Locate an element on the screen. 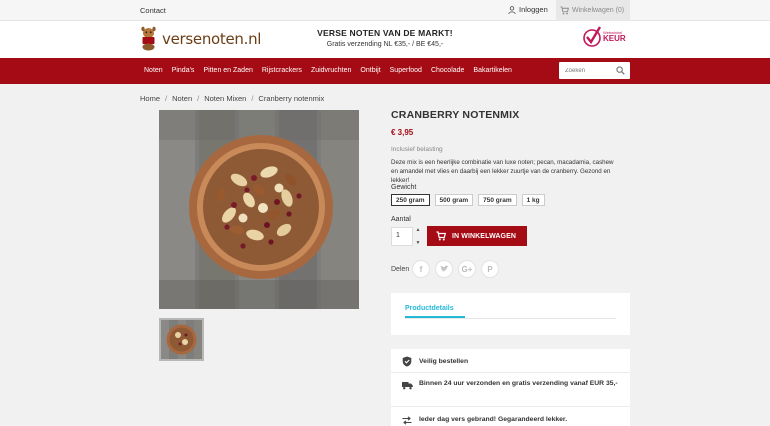 The image size is (770, 426). nav-item-superfood: Superfood is located at coordinates (406, 70).